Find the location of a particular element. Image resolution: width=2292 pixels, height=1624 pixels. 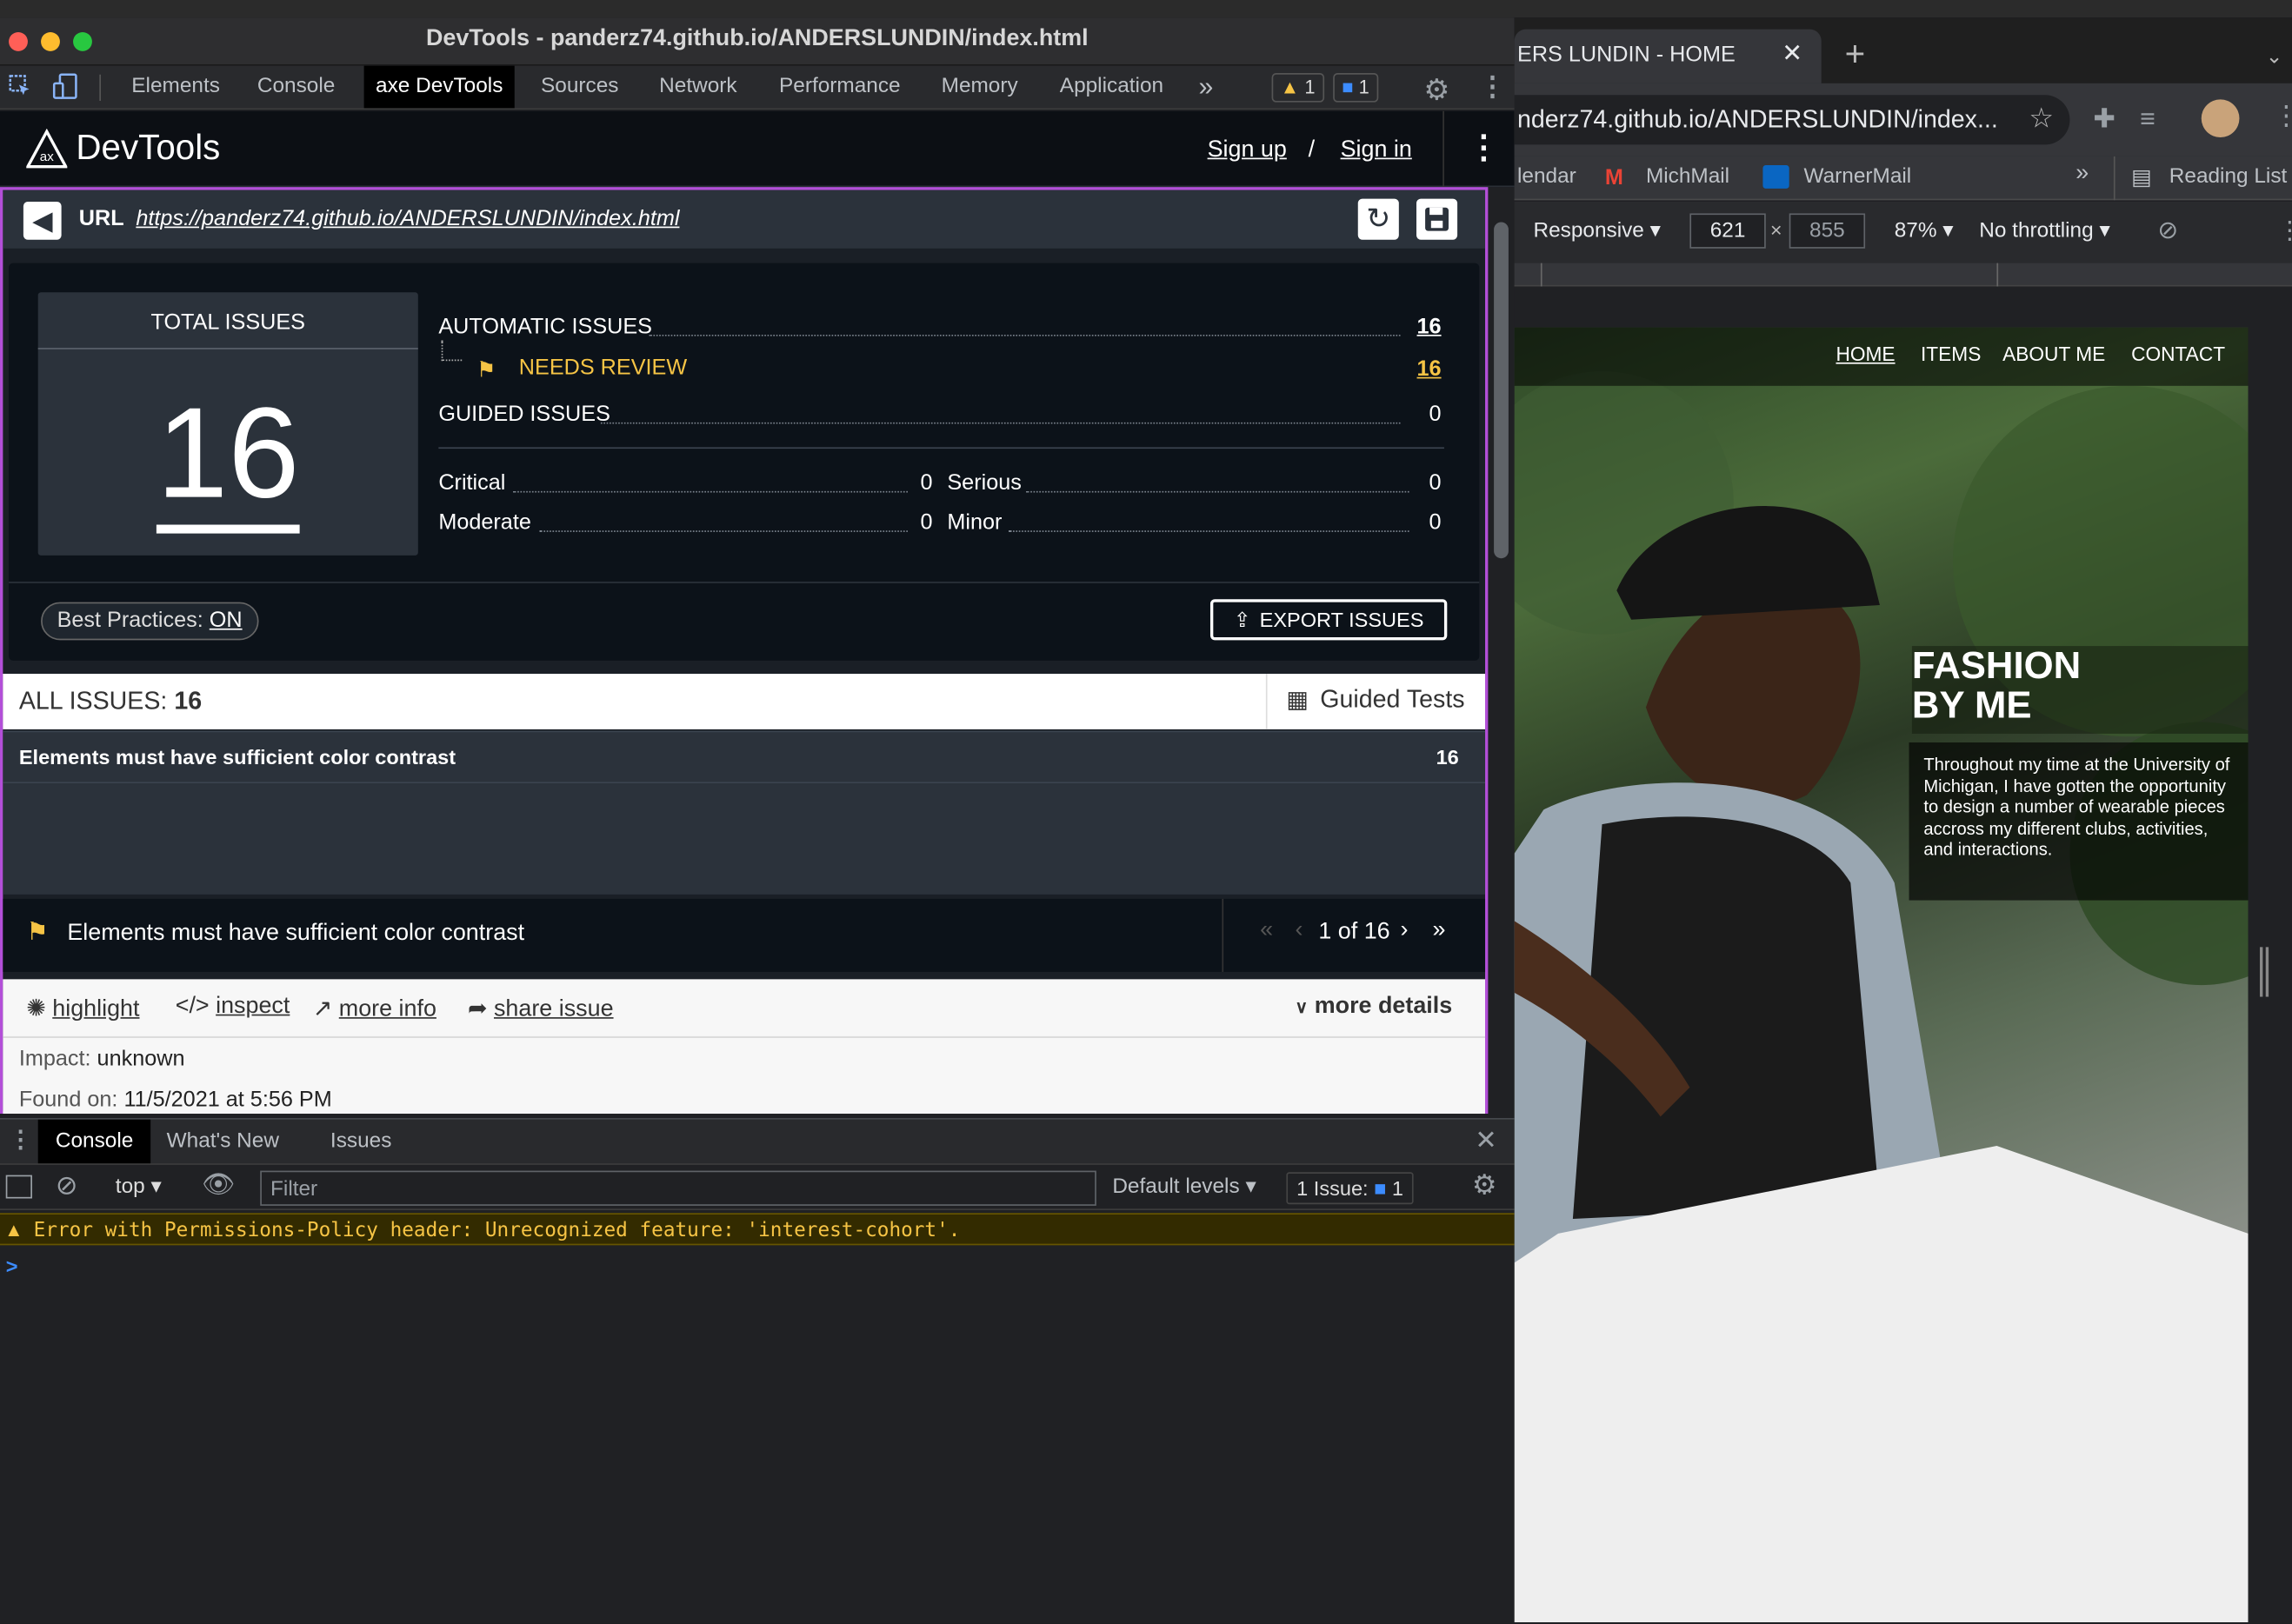

drawer-tab-console: Console is located at coordinates (94, 1141).